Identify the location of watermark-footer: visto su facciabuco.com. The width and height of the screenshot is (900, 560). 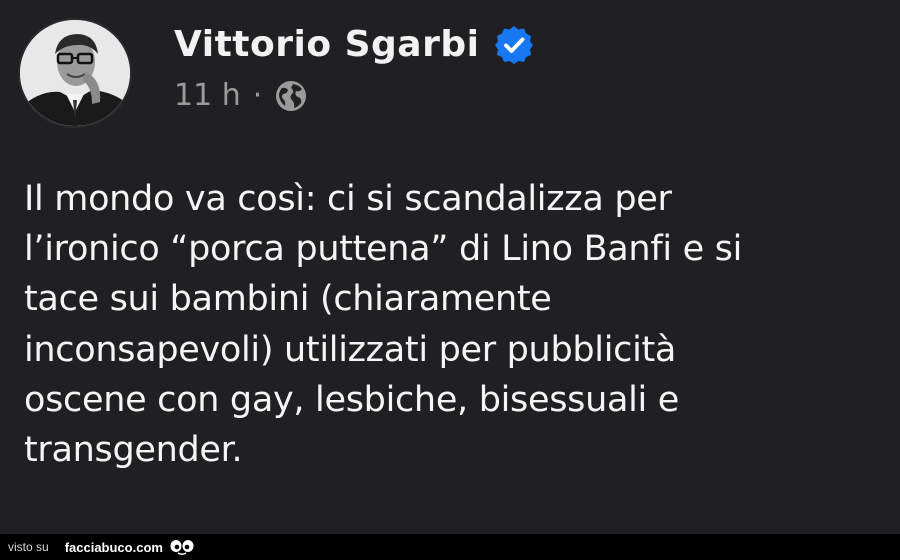
(450, 547).